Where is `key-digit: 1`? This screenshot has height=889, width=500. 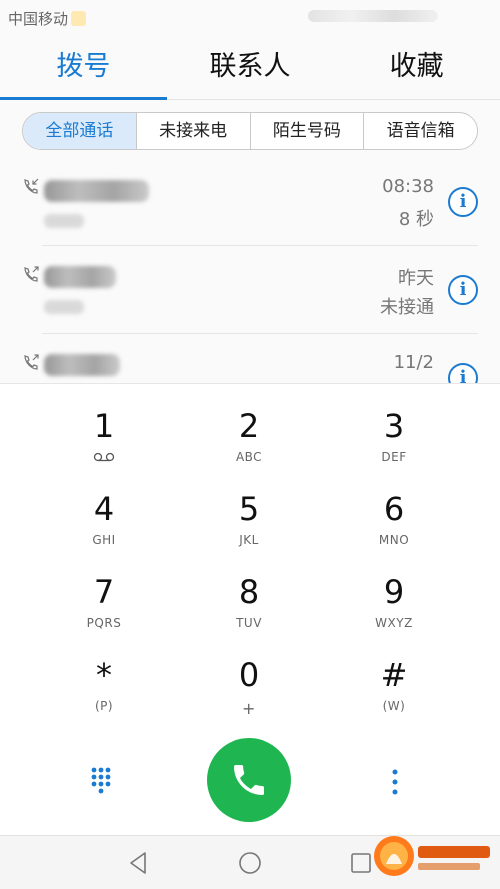
key-digit: 1 is located at coordinates (104, 426).